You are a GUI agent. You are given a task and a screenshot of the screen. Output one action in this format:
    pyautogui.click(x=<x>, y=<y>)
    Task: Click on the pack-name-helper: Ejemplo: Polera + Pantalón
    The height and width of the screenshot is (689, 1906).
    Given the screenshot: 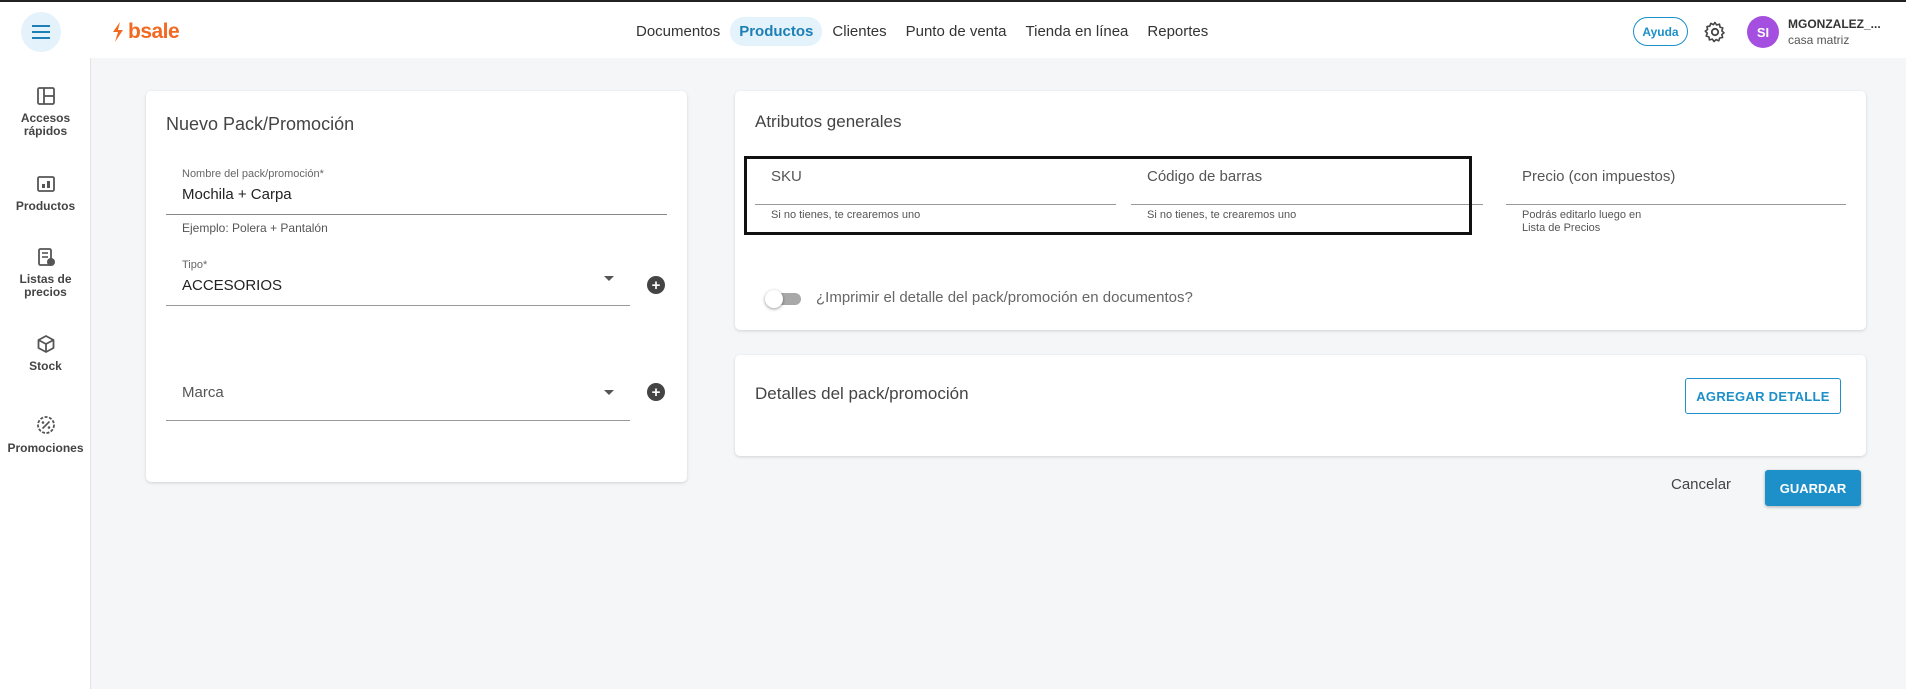 What is the action you would take?
    pyautogui.click(x=255, y=228)
    